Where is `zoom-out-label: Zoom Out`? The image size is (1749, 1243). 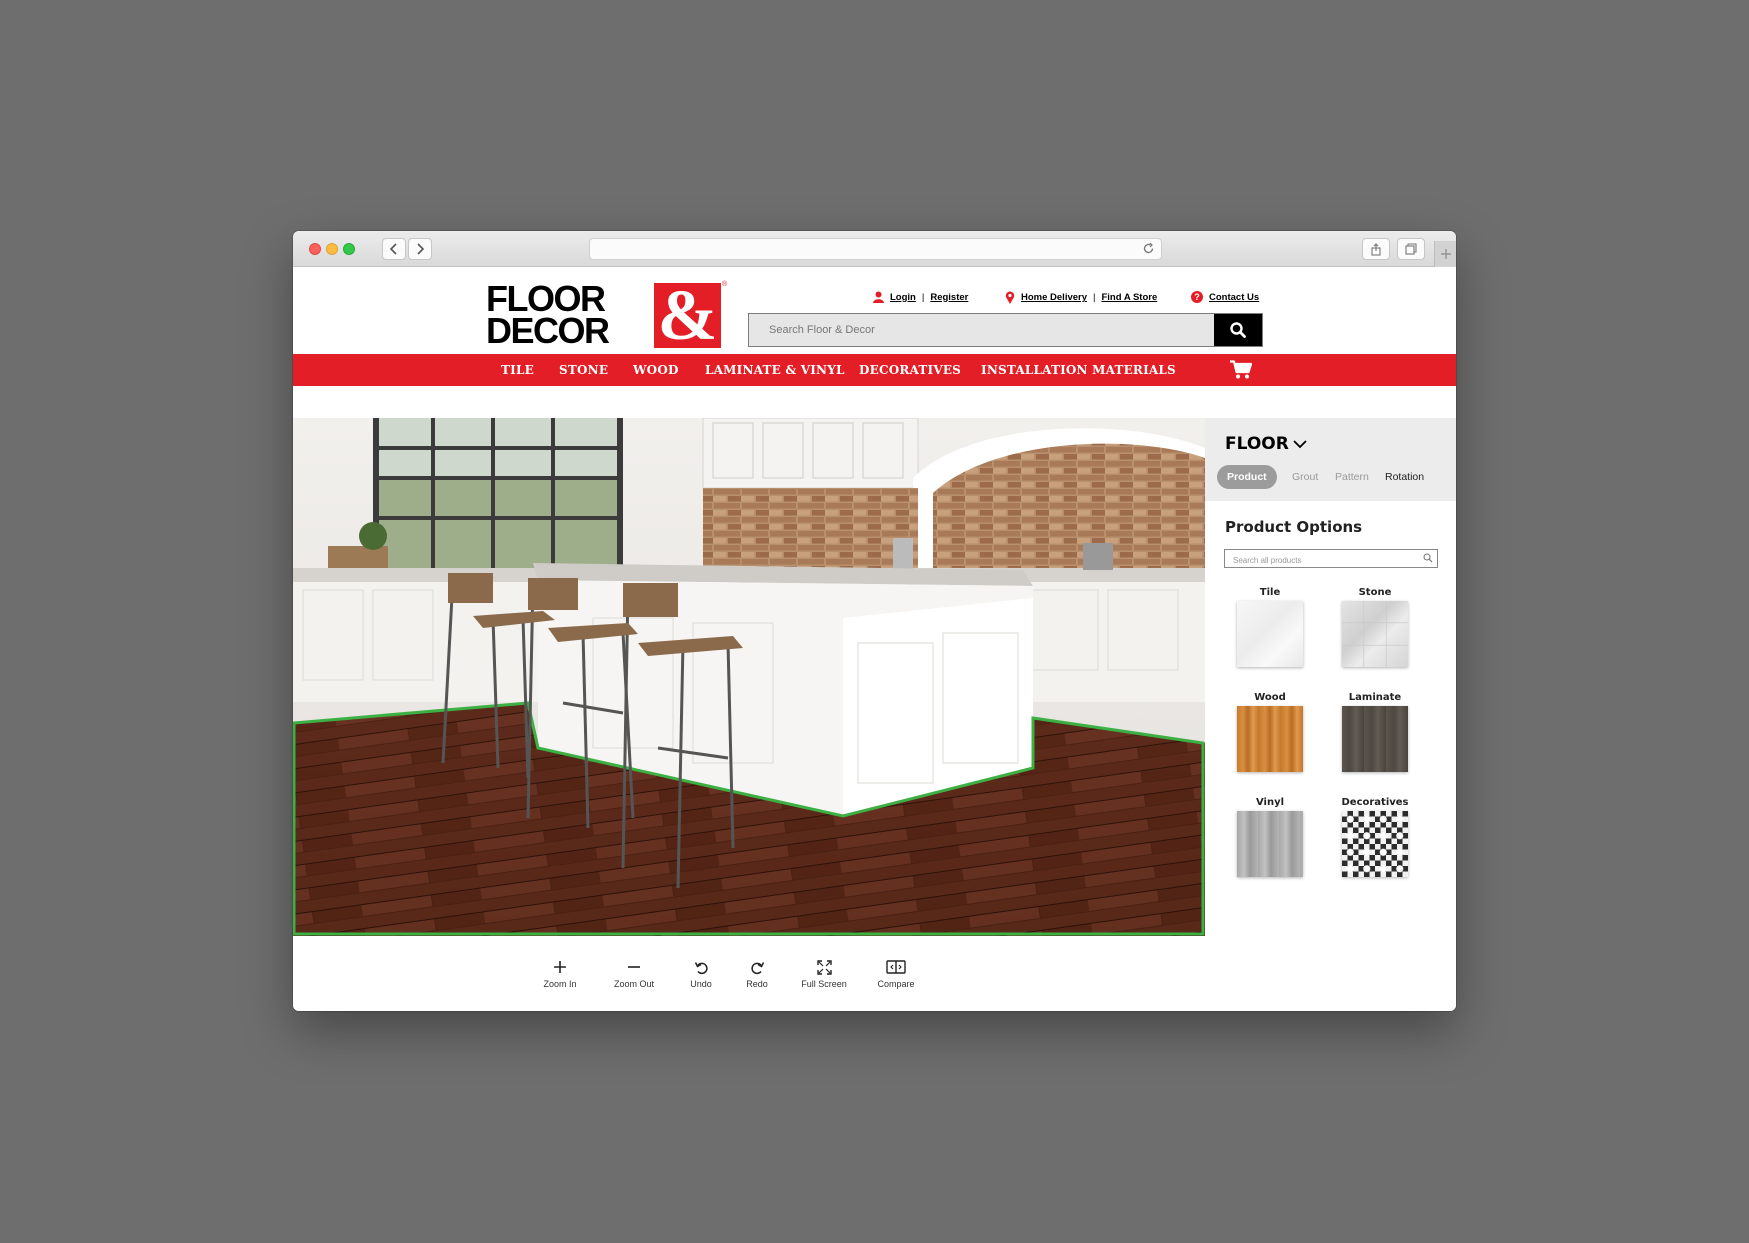 zoom-out-label: Zoom Out is located at coordinates (633, 984).